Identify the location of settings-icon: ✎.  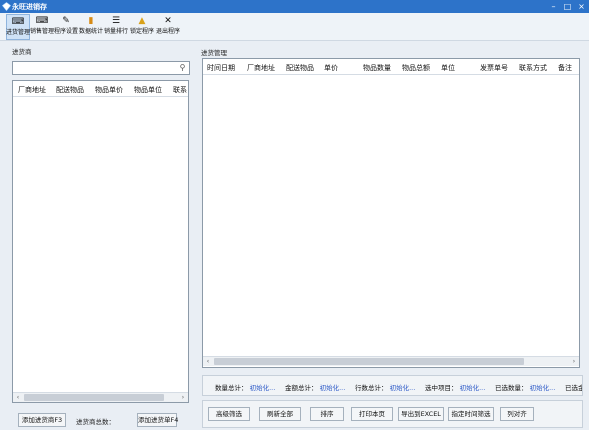
(66, 21).